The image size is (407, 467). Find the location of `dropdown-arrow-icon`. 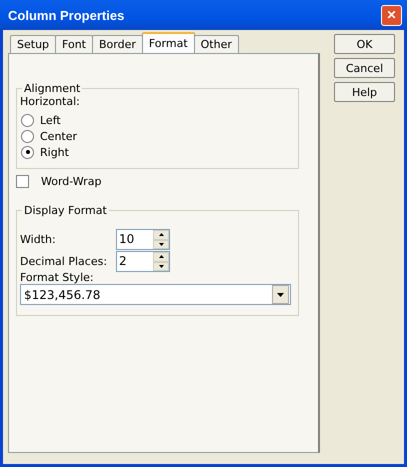

dropdown-arrow-icon is located at coordinates (280, 294).